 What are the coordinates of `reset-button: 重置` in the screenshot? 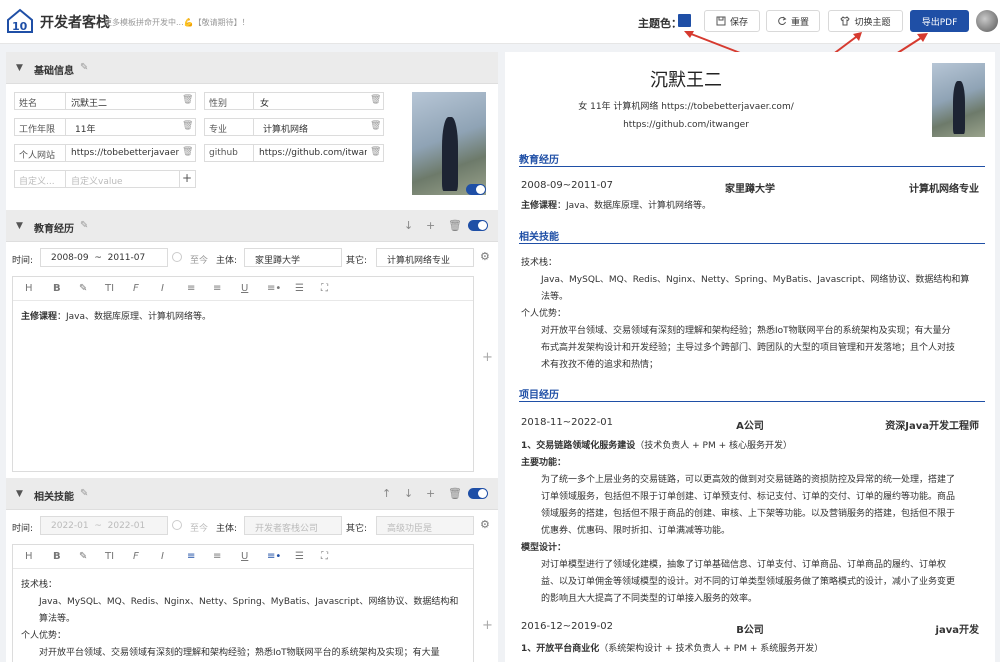 It's located at (793, 21).